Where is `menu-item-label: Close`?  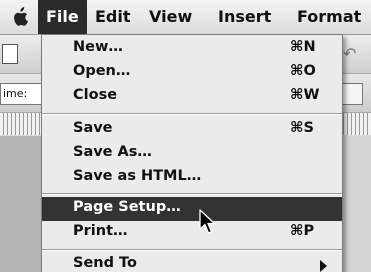 menu-item-label: Close is located at coordinates (95, 95).